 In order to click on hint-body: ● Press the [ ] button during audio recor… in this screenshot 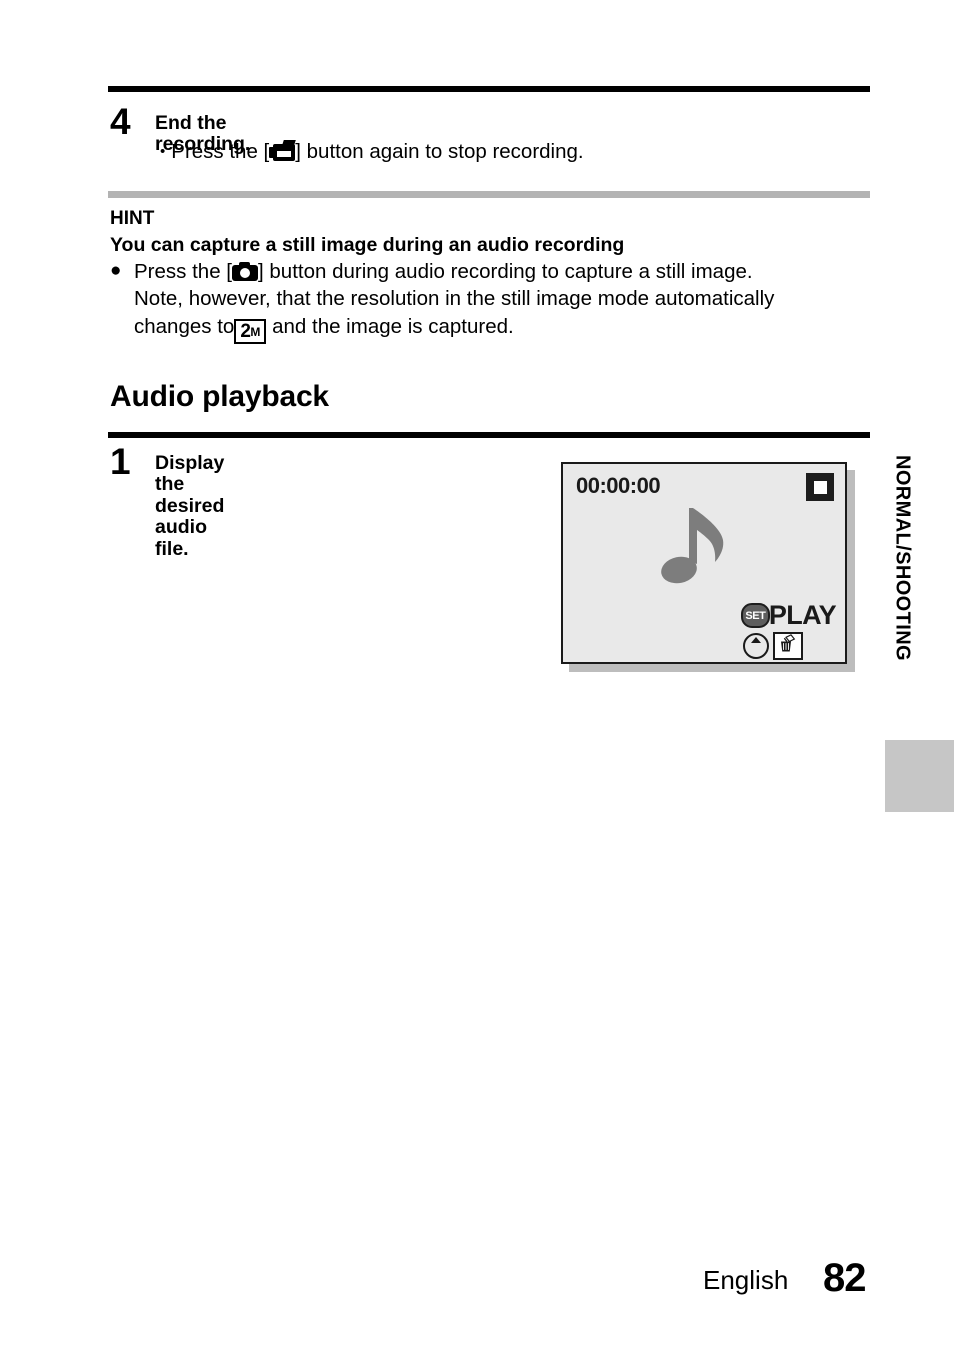, I will do `click(495, 301)`.